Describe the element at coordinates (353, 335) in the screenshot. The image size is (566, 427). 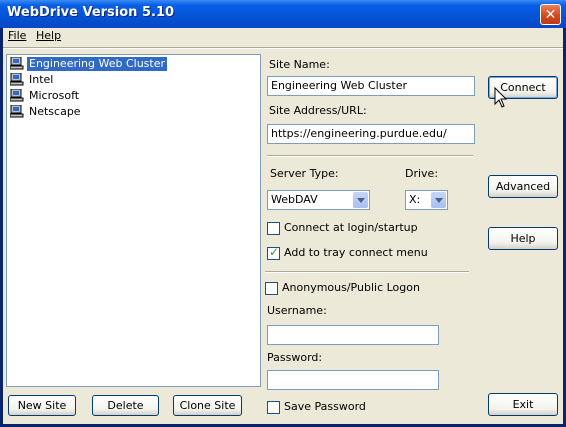
I see `username-field` at that location.